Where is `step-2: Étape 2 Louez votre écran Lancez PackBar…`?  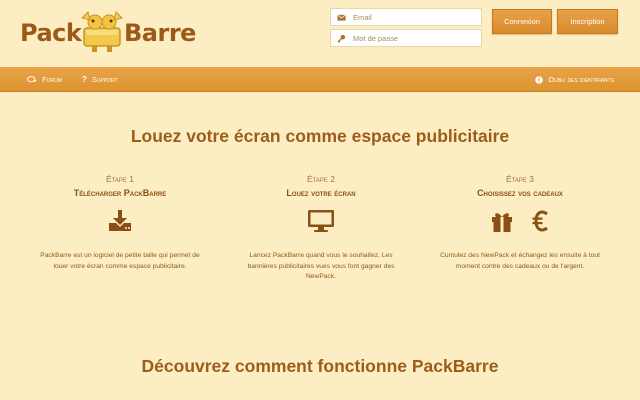 step-2: Étape 2 Louez votre écran Lancez PackBar… is located at coordinates (321, 228).